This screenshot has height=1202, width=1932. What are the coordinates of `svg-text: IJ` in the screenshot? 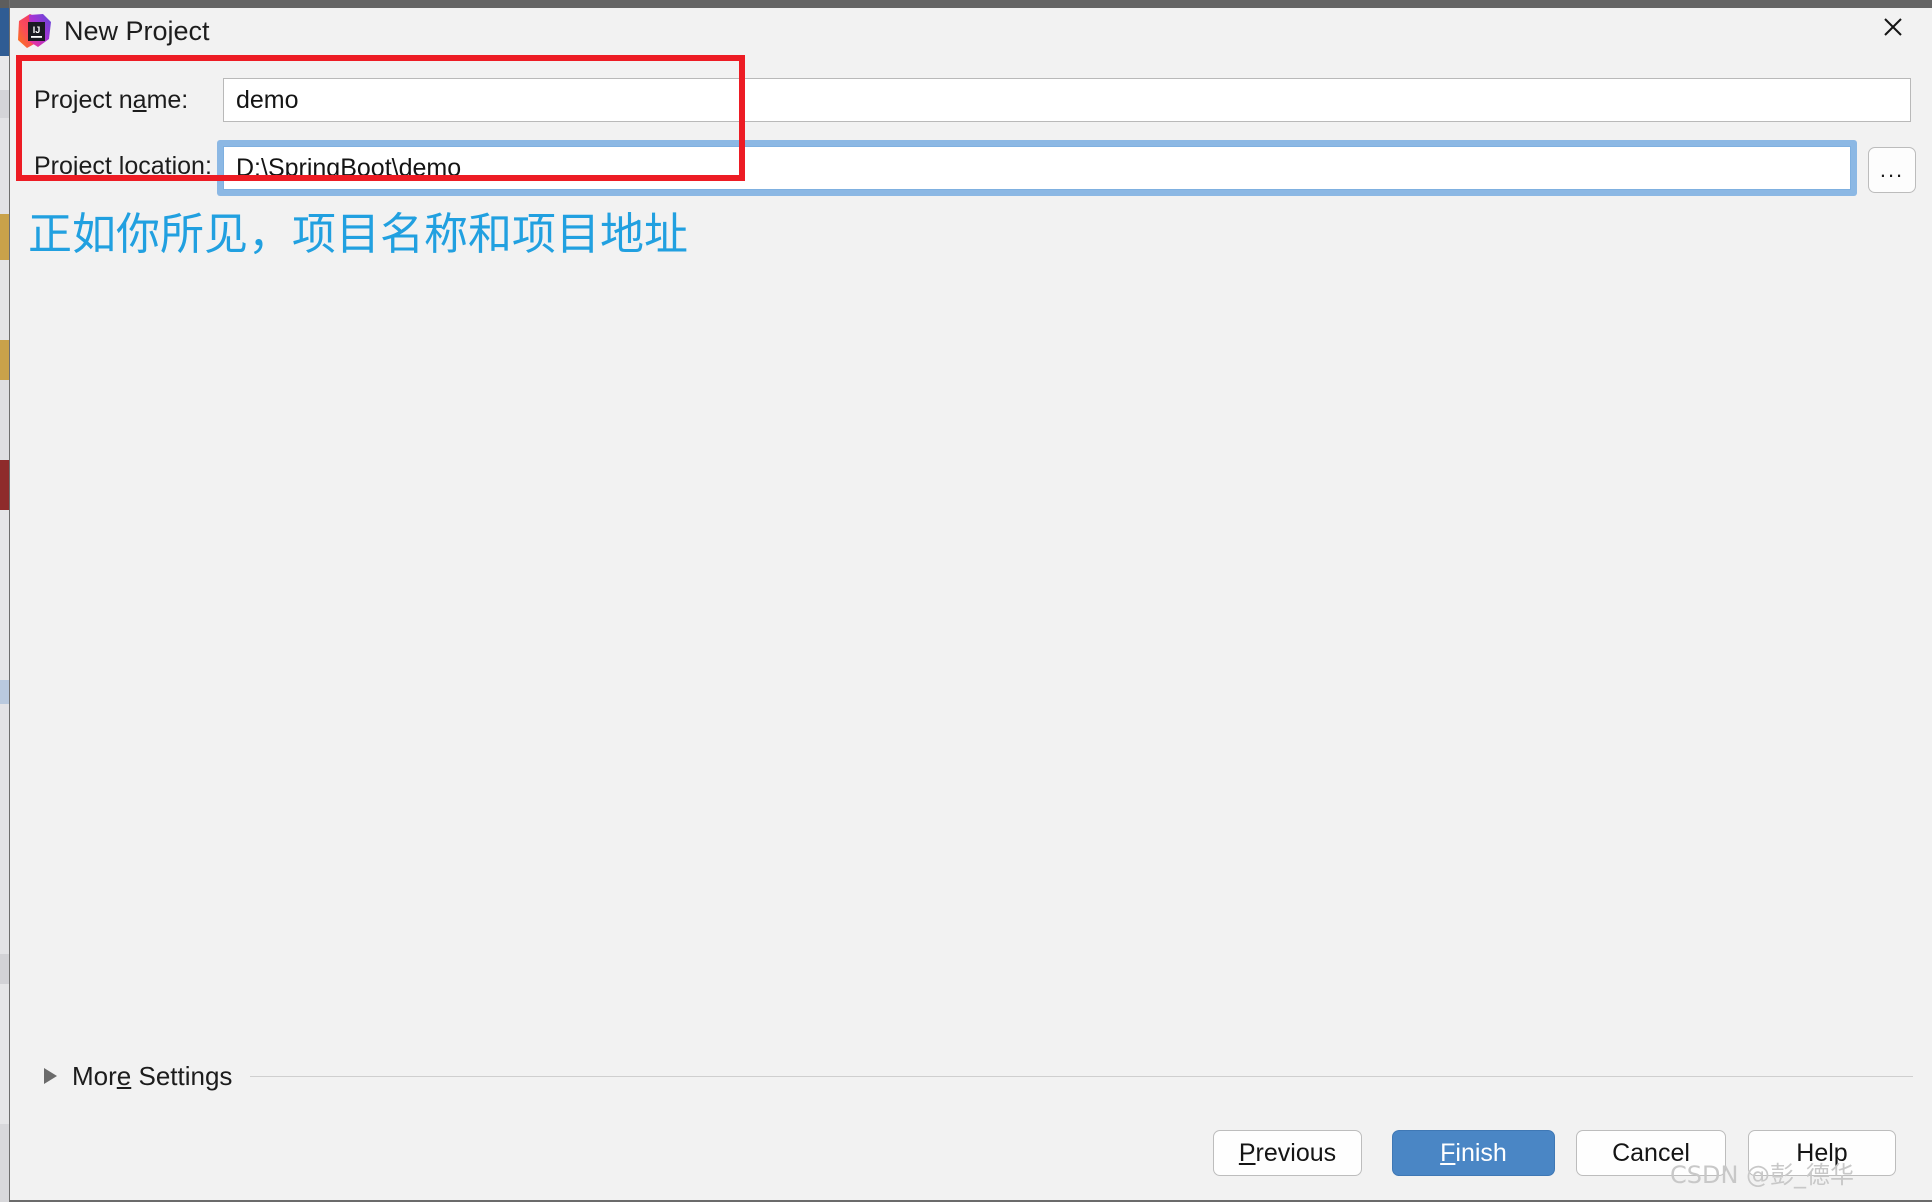 It's located at (37, 30).